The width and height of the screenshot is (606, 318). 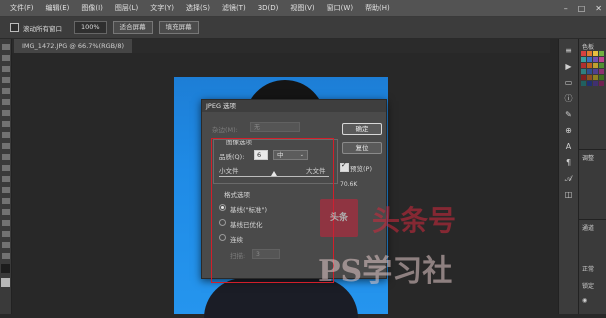 What do you see at coordinates (5, 256) in the screenshot?
I see `zoom-tool-icon` at bounding box center [5, 256].